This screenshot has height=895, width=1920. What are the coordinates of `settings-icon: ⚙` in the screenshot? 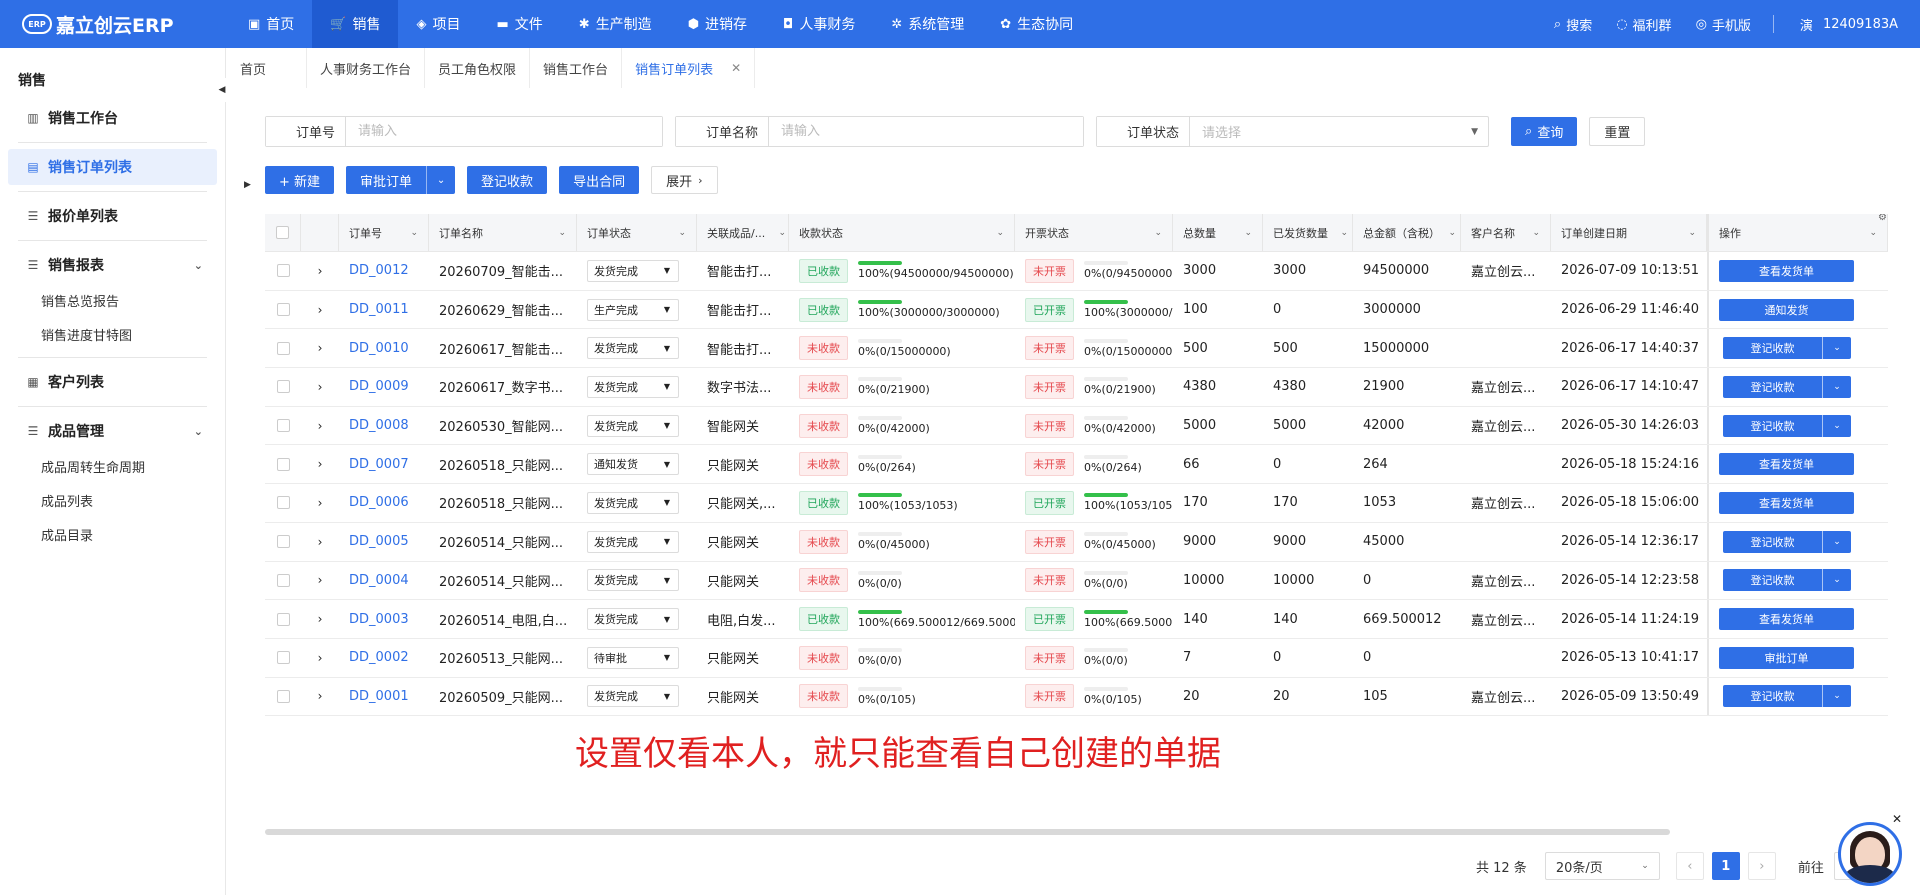 It's located at (1882, 218).